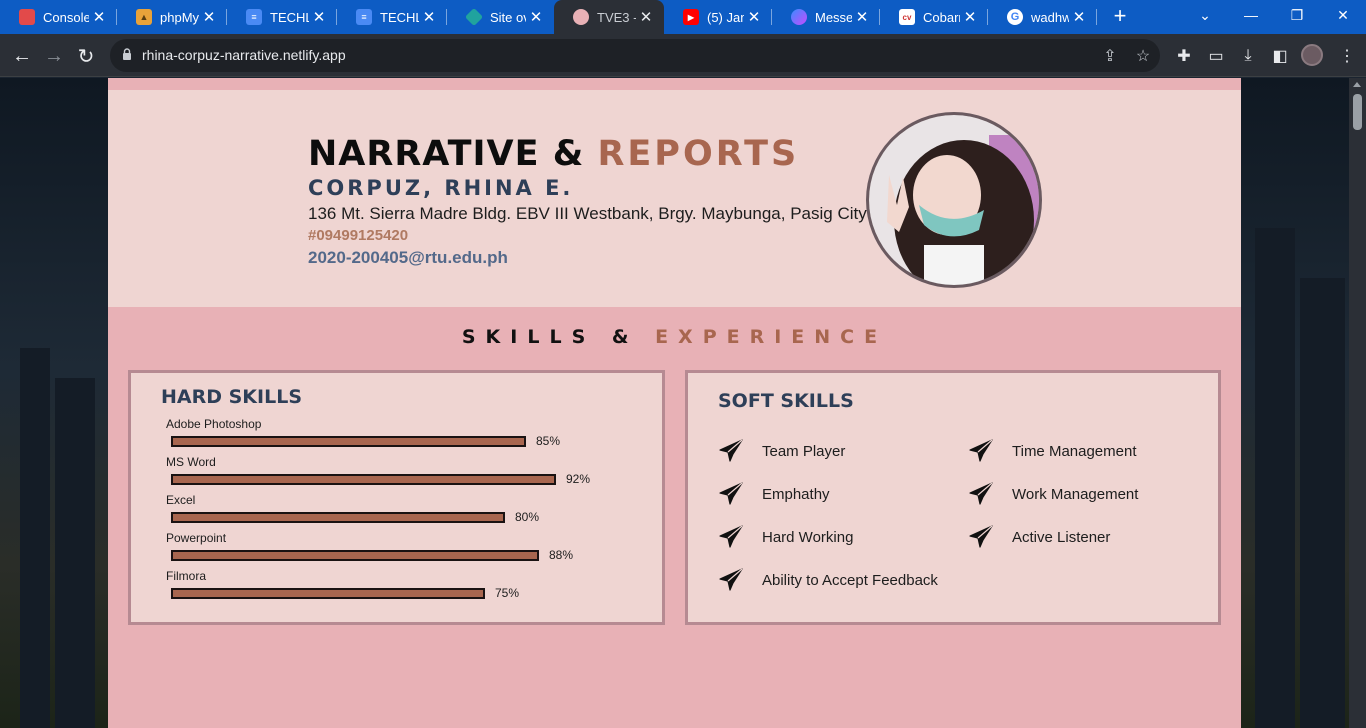 The image size is (1366, 728). What do you see at coordinates (380, 441) in the screenshot?
I see `skill-bar: 85%` at bounding box center [380, 441].